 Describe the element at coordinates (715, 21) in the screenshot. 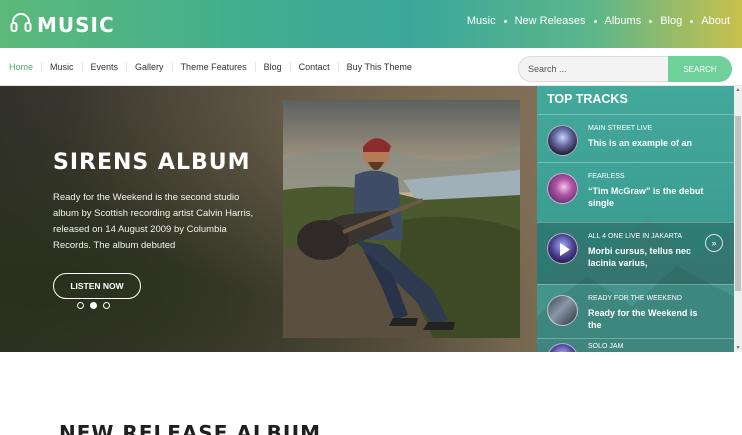

I see `nav-about: About` at that location.